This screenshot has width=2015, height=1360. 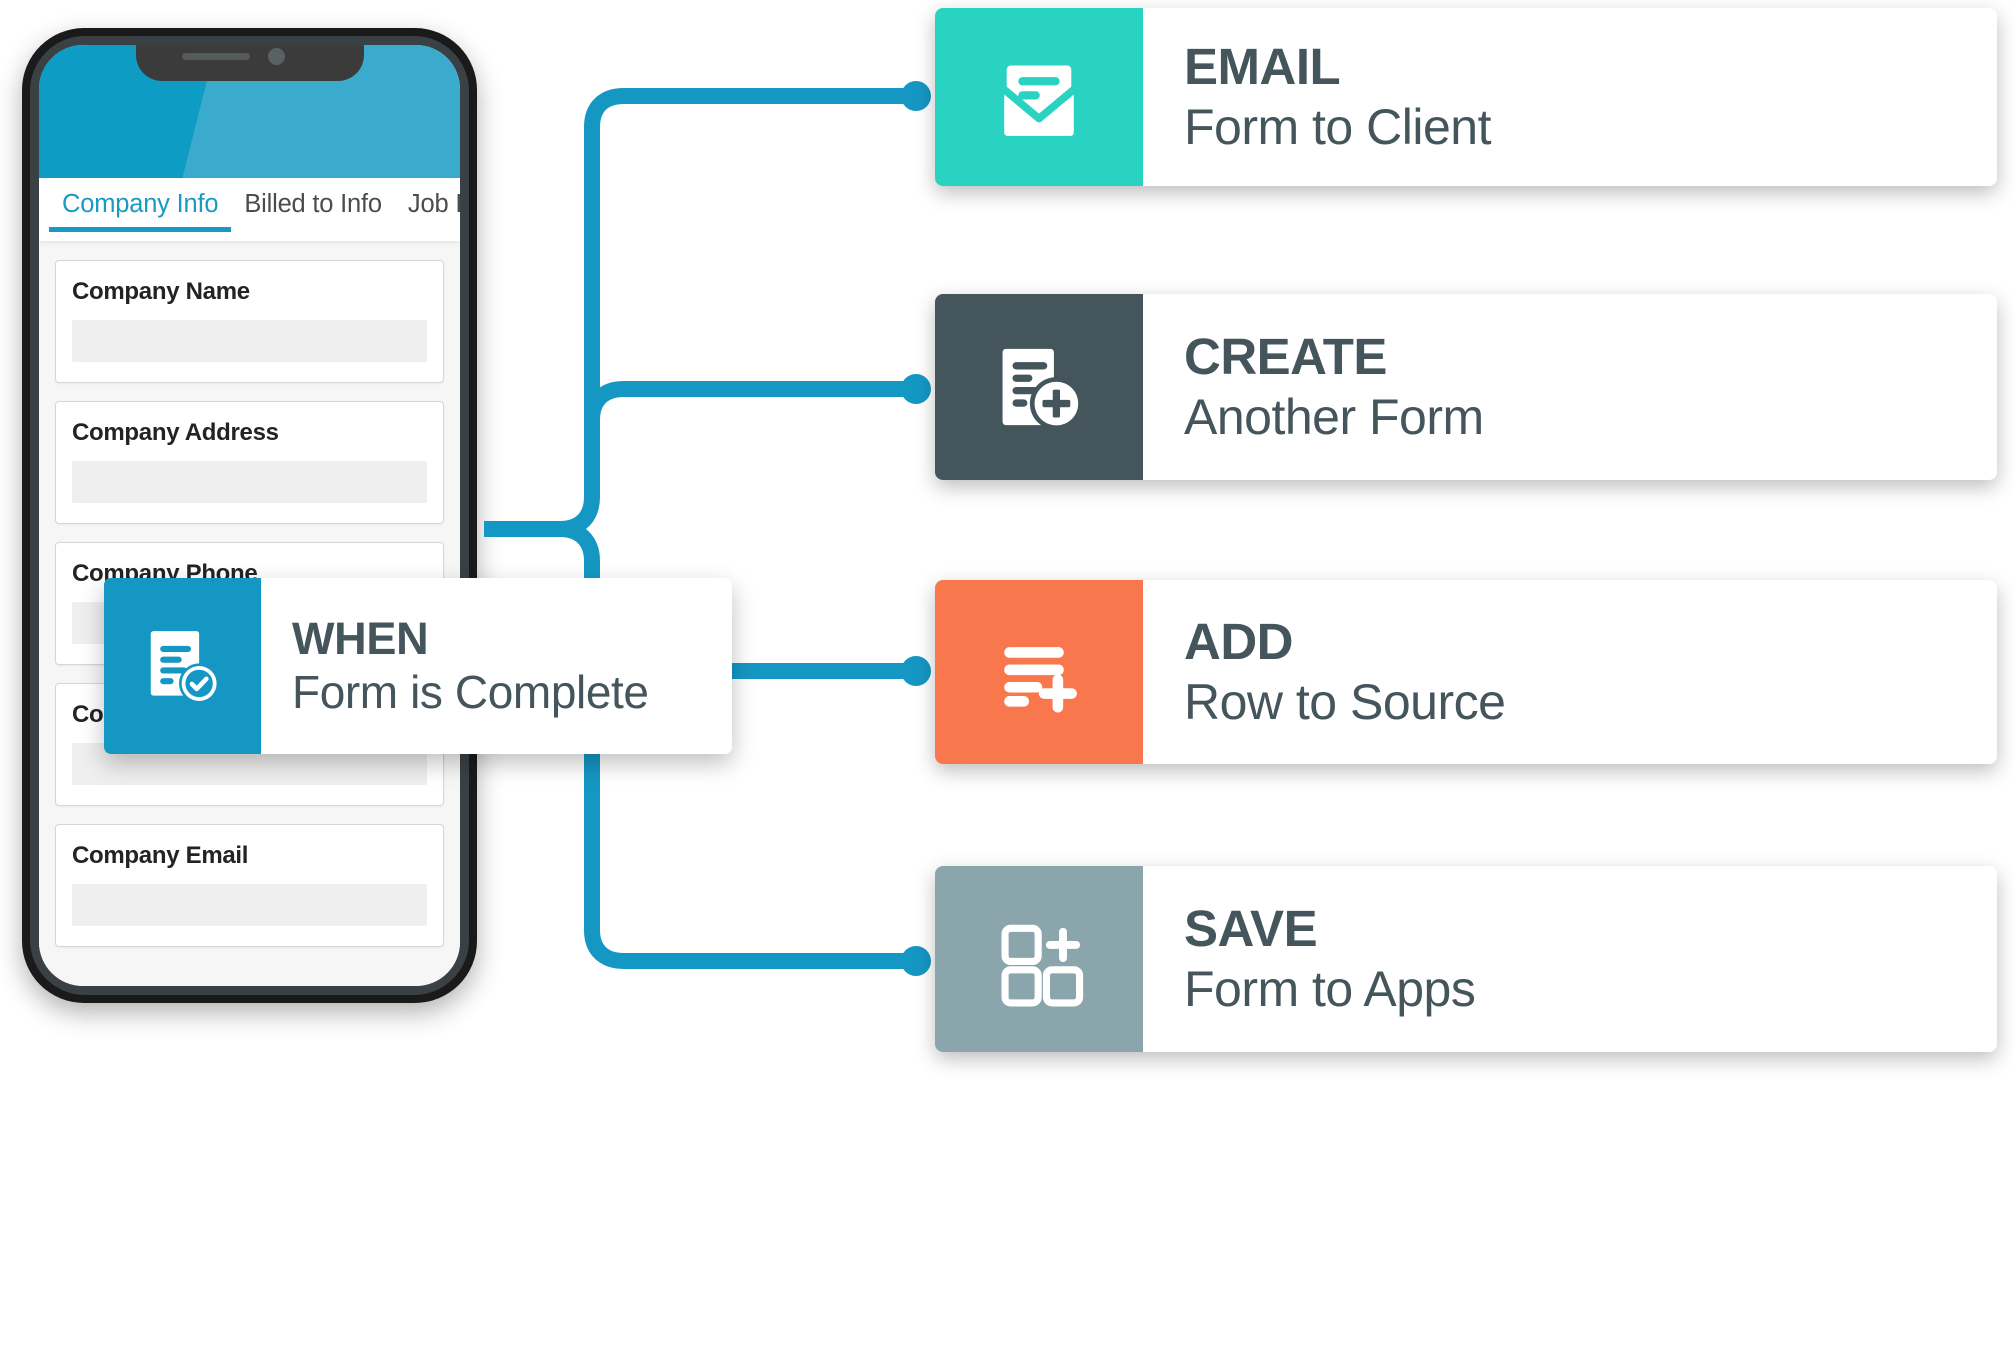 I want to click on tab-billed-to-info: Billed to Info, so click(x=313, y=198).